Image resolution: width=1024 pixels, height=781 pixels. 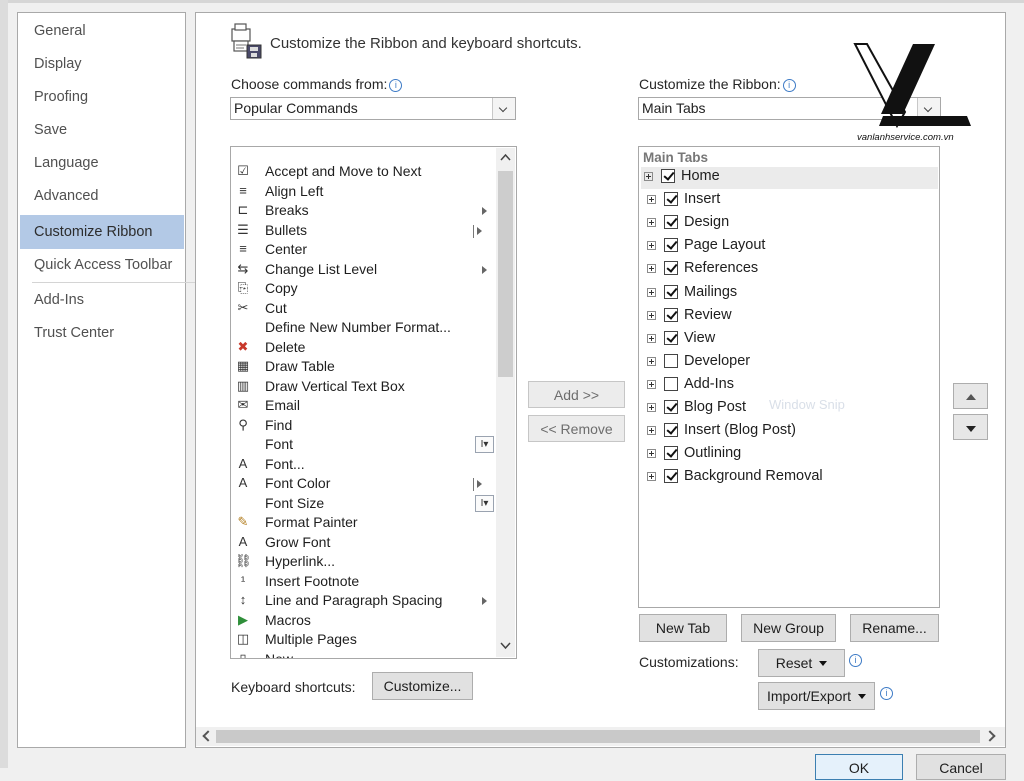 I want to click on command-item: ↕ Line and Paragraph Spacing, so click(x=364, y=600).